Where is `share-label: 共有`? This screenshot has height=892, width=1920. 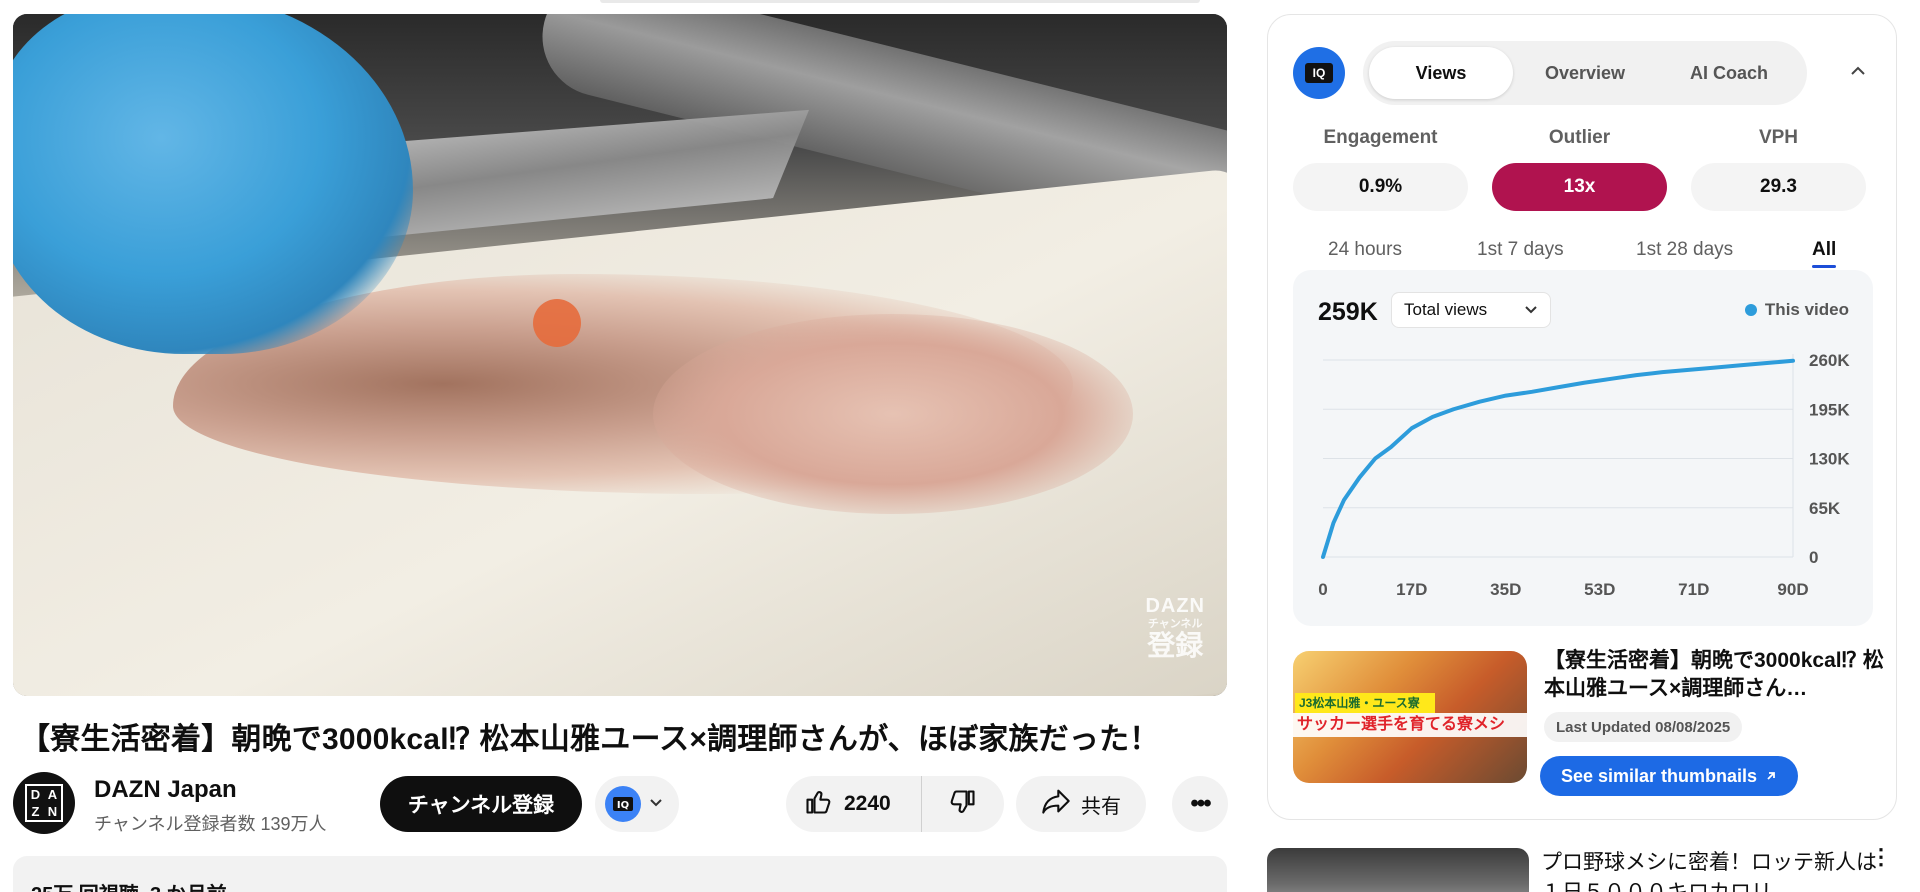
share-label: 共有 is located at coordinates (1101, 806).